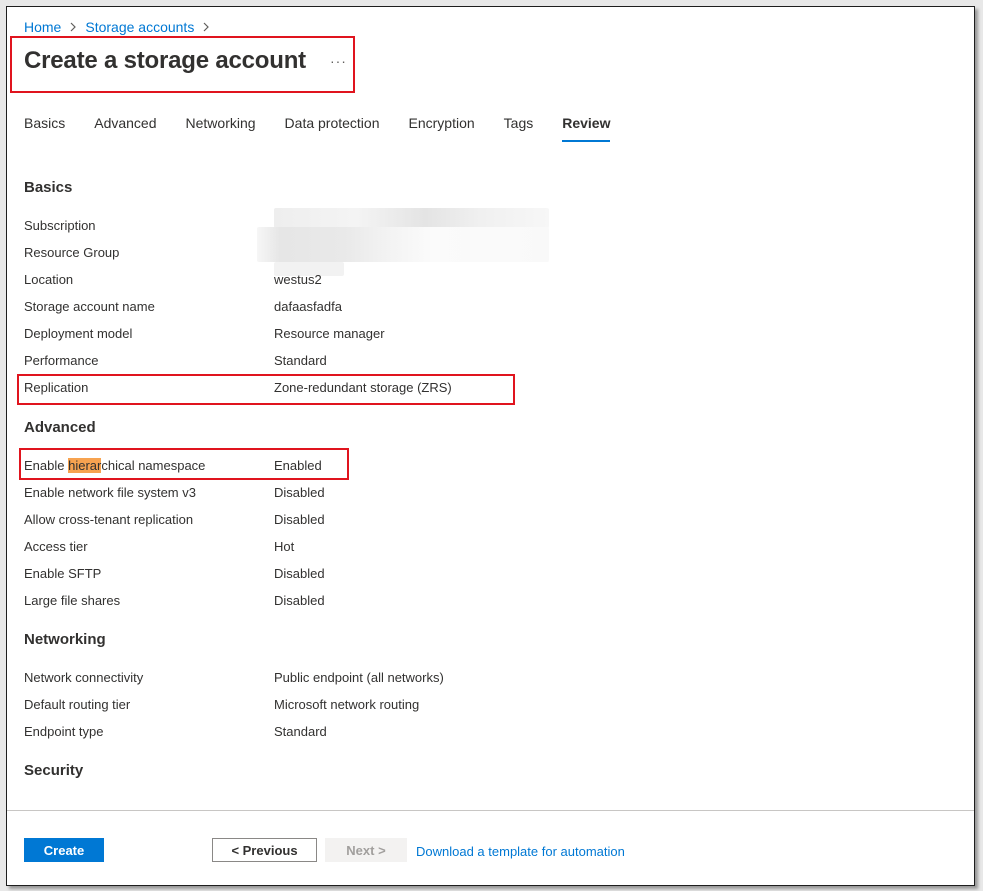  Describe the element at coordinates (54, 770) in the screenshot. I see `section-title-security: Security` at that location.